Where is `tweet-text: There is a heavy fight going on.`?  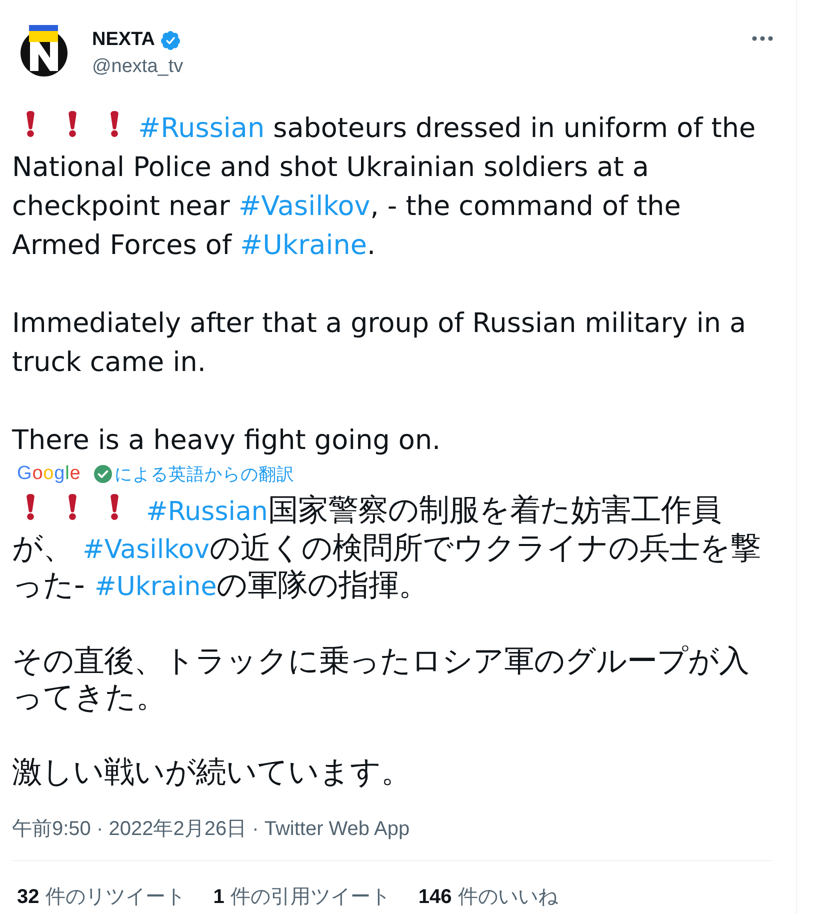
tweet-text: There is a heavy fight going on. is located at coordinates (227, 441).